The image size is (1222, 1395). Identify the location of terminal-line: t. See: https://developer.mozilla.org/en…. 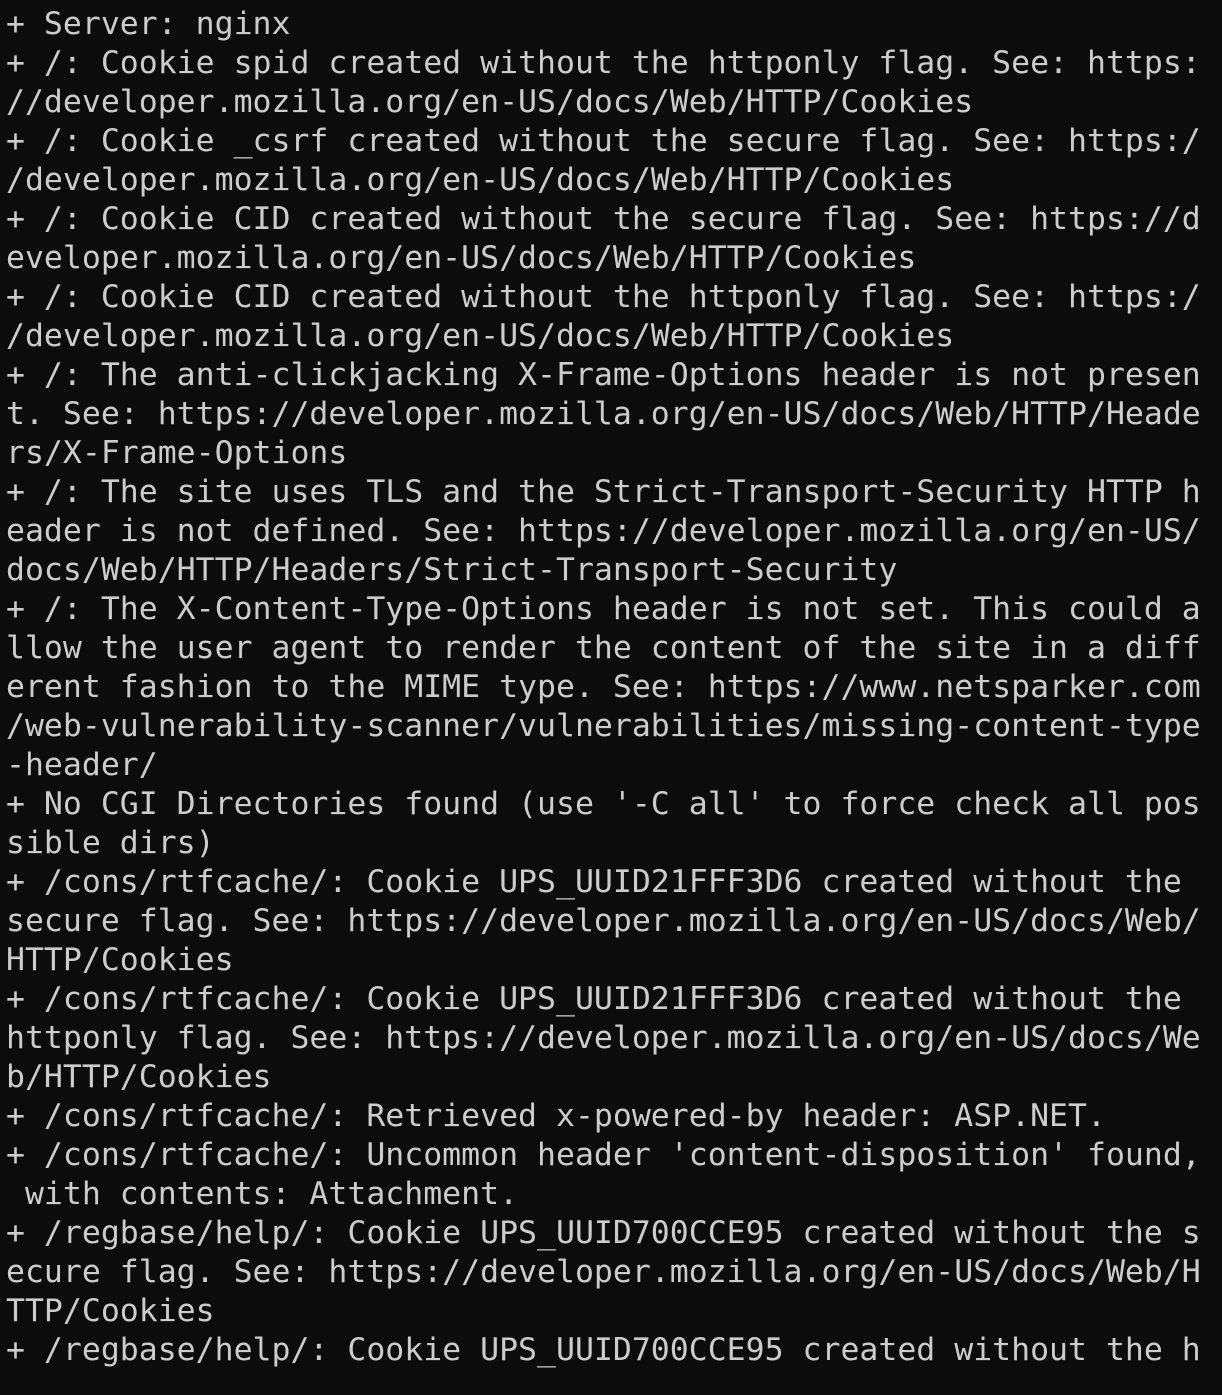
(603, 414).